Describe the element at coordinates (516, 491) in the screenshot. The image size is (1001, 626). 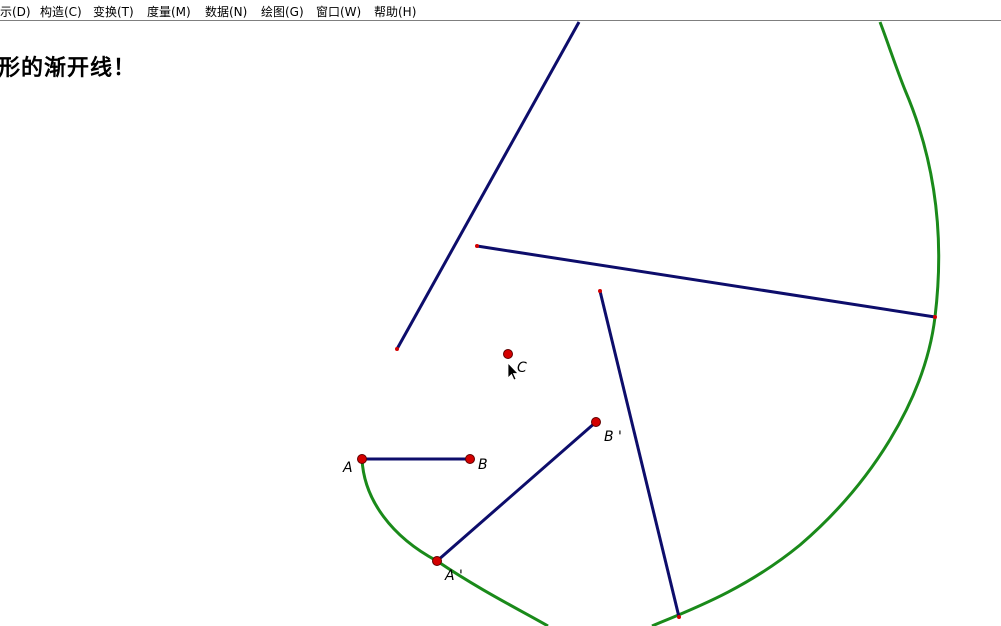
I see `segment-a-prime-b-prime` at that location.